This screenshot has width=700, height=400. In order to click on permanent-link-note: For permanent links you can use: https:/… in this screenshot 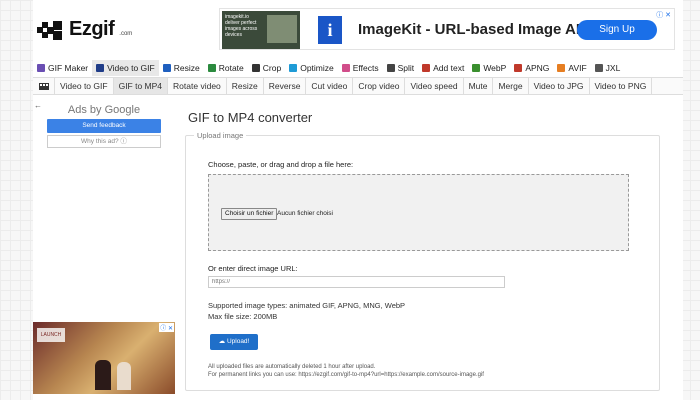, I will do `click(346, 375)`.